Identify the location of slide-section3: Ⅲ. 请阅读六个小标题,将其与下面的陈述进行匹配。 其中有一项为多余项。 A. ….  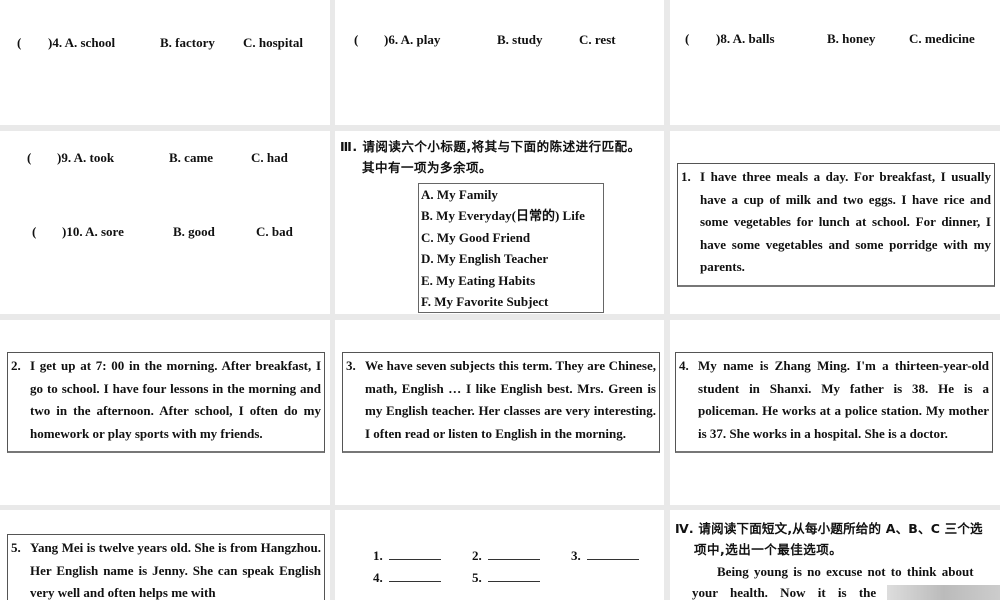
(499, 222).